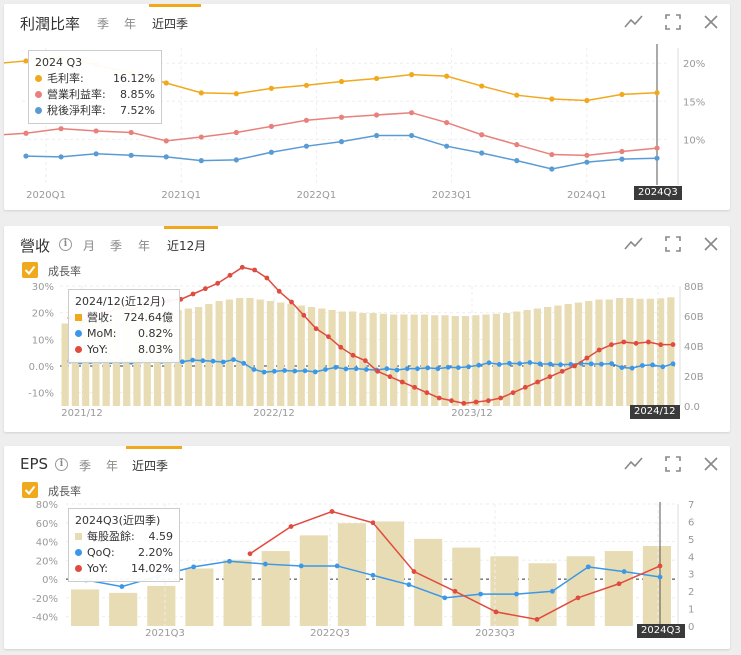 The height and width of the screenshot is (655, 741). What do you see at coordinates (124, 569) in the screenshot?
I see `tooltip-row-yoy: YoY: 14.02%` at bounding box center [124, 569].